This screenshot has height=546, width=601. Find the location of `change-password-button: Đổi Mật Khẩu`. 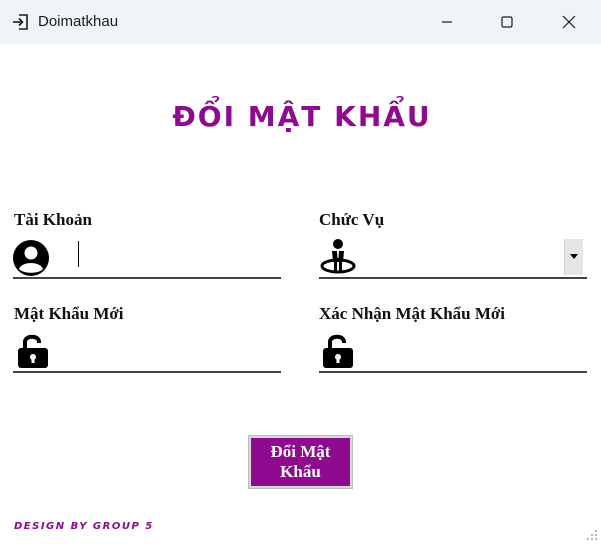

change-password-button: Đổi Mật Khẩu is located at coordinates (300, 462).